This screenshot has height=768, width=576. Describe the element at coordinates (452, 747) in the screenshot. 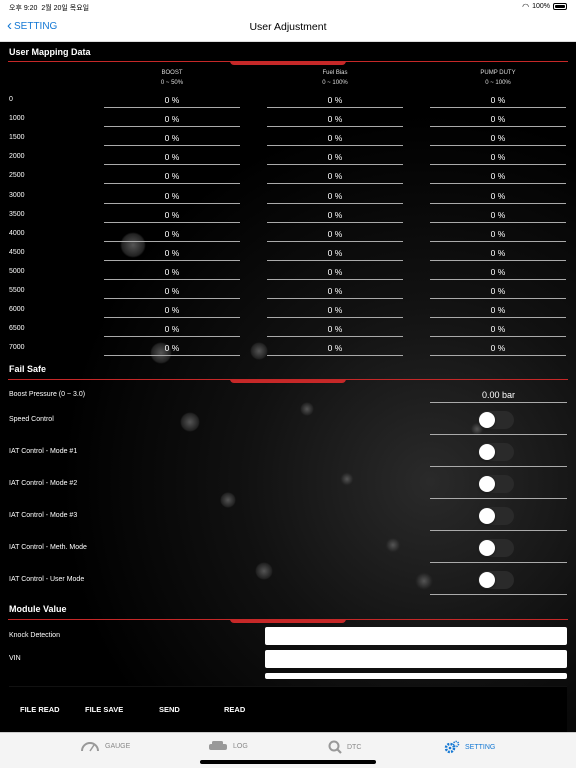

I see `gear-icon` at that location.